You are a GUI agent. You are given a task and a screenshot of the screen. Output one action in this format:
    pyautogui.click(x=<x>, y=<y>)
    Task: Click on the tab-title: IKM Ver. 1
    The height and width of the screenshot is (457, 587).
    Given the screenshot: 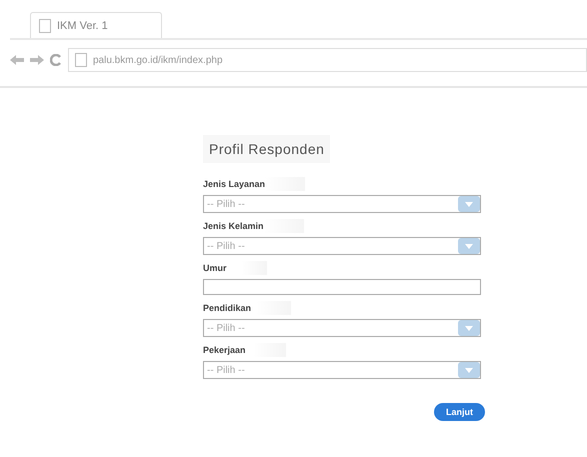 What is the action you would take?
    pyautogui.click(x=82, y=26)
    